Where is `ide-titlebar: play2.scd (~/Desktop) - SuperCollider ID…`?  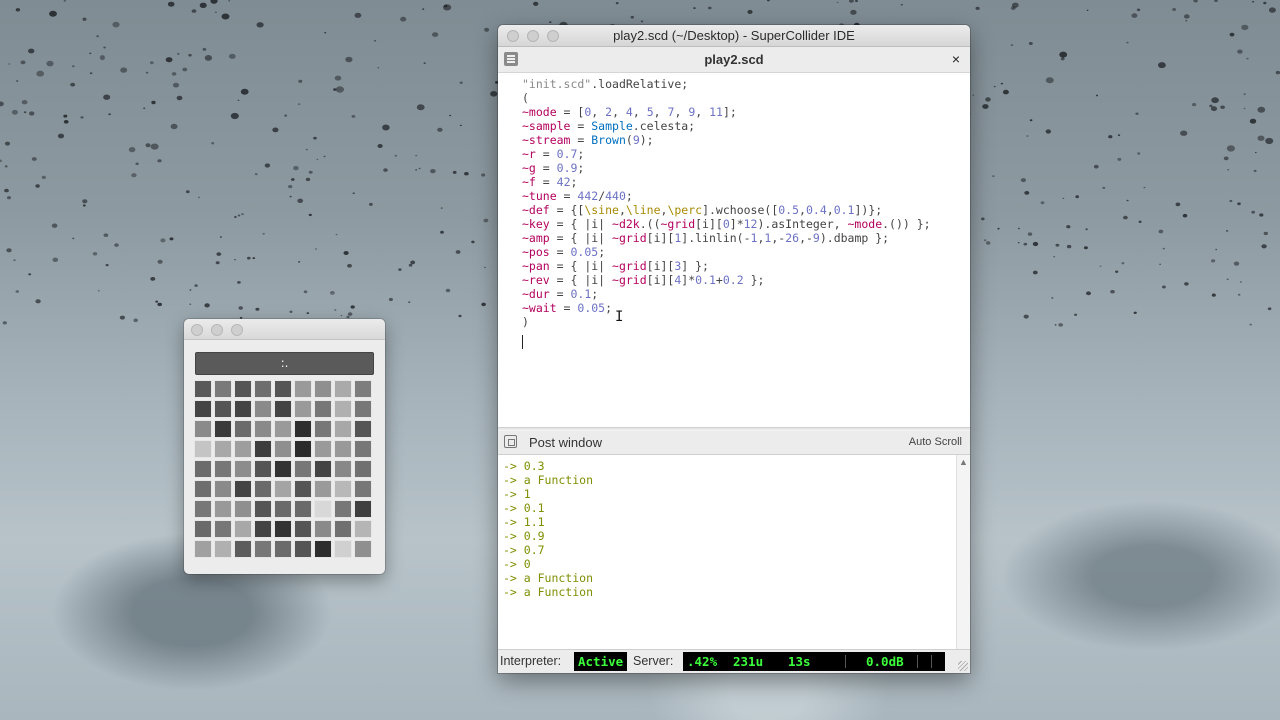
ide-titlebar: play2.scd (~/Desktop) - SuperCollider ID… is located at coordinates (734, 36).